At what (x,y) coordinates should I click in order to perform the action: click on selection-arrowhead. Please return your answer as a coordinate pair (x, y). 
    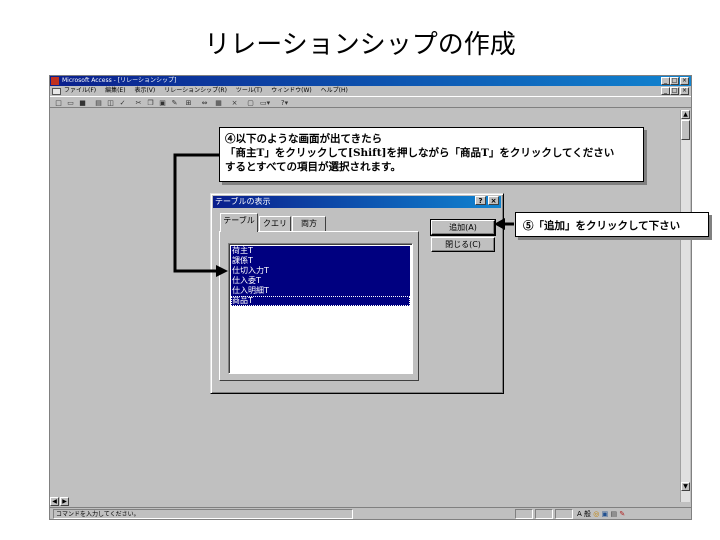
    Looking at the image, I should click on (222, 271).